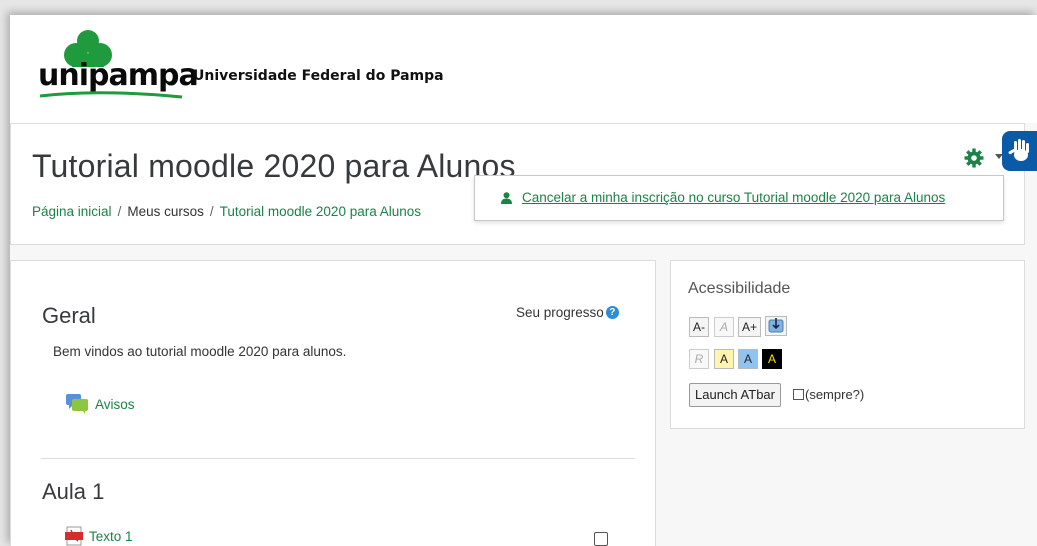 The image size is (1037, 546). What do you see at coordinates (74, 536) in the screenshot?
I see `pdf-icon` at bounding box center [74, 536].